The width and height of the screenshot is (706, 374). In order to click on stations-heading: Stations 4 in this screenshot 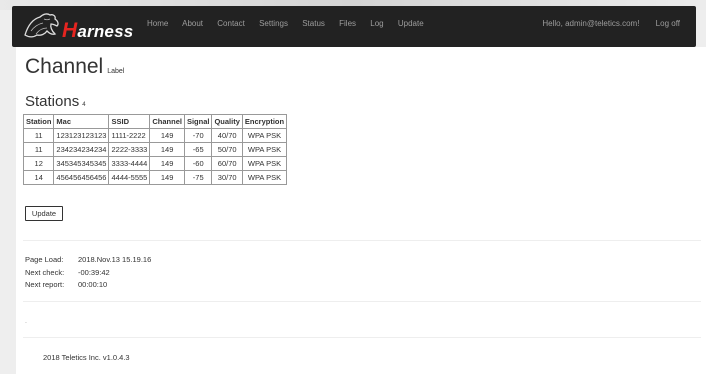, I will do `click(55, 101)`.